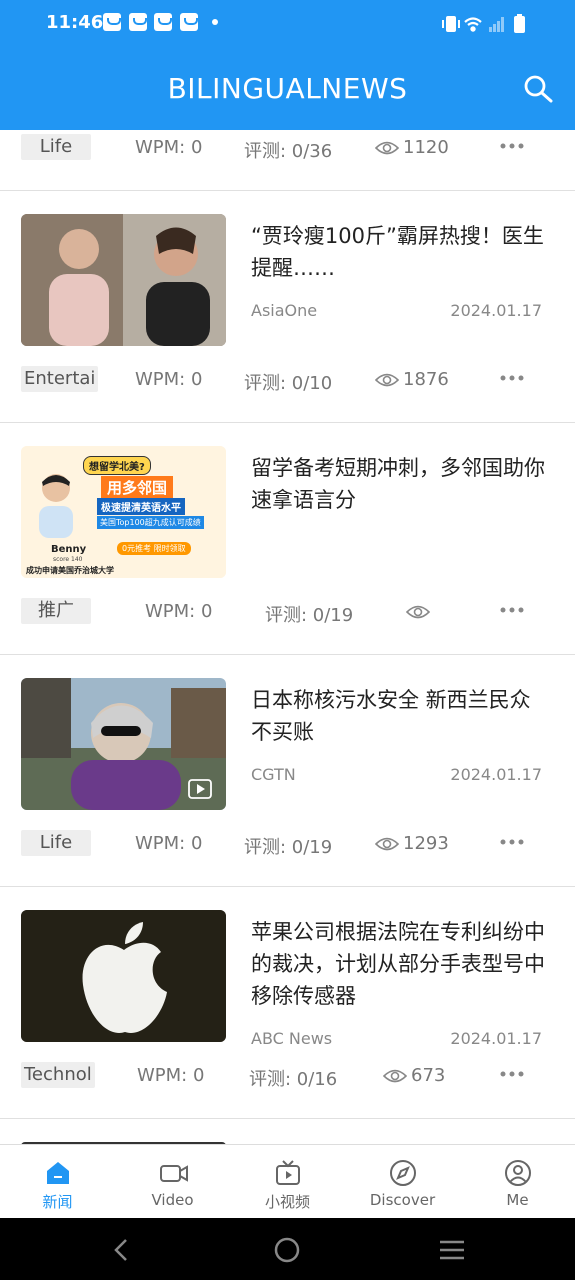 The image size is (575, 1280). I want to click on status-bar: 11:46, so click(287, 24).